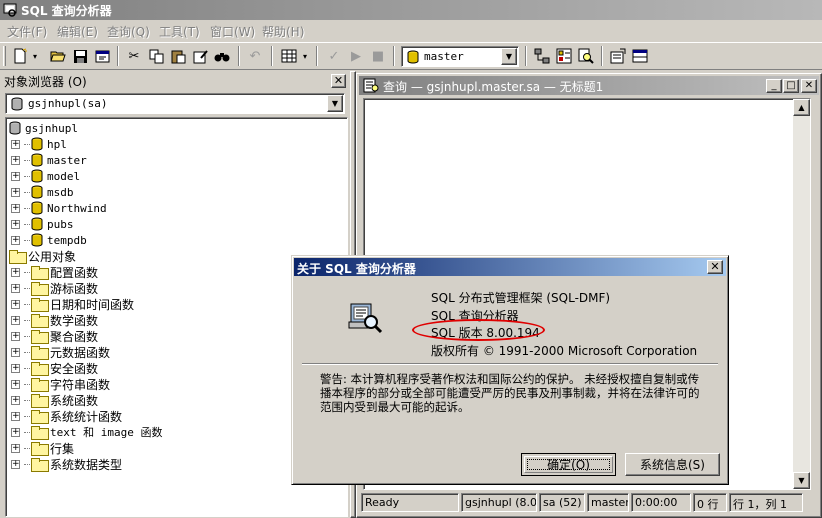 Image resolution: width=822 pixels, height=518 pixels. I want to click on tree-node-database: + tempdb, so click(49, 240).